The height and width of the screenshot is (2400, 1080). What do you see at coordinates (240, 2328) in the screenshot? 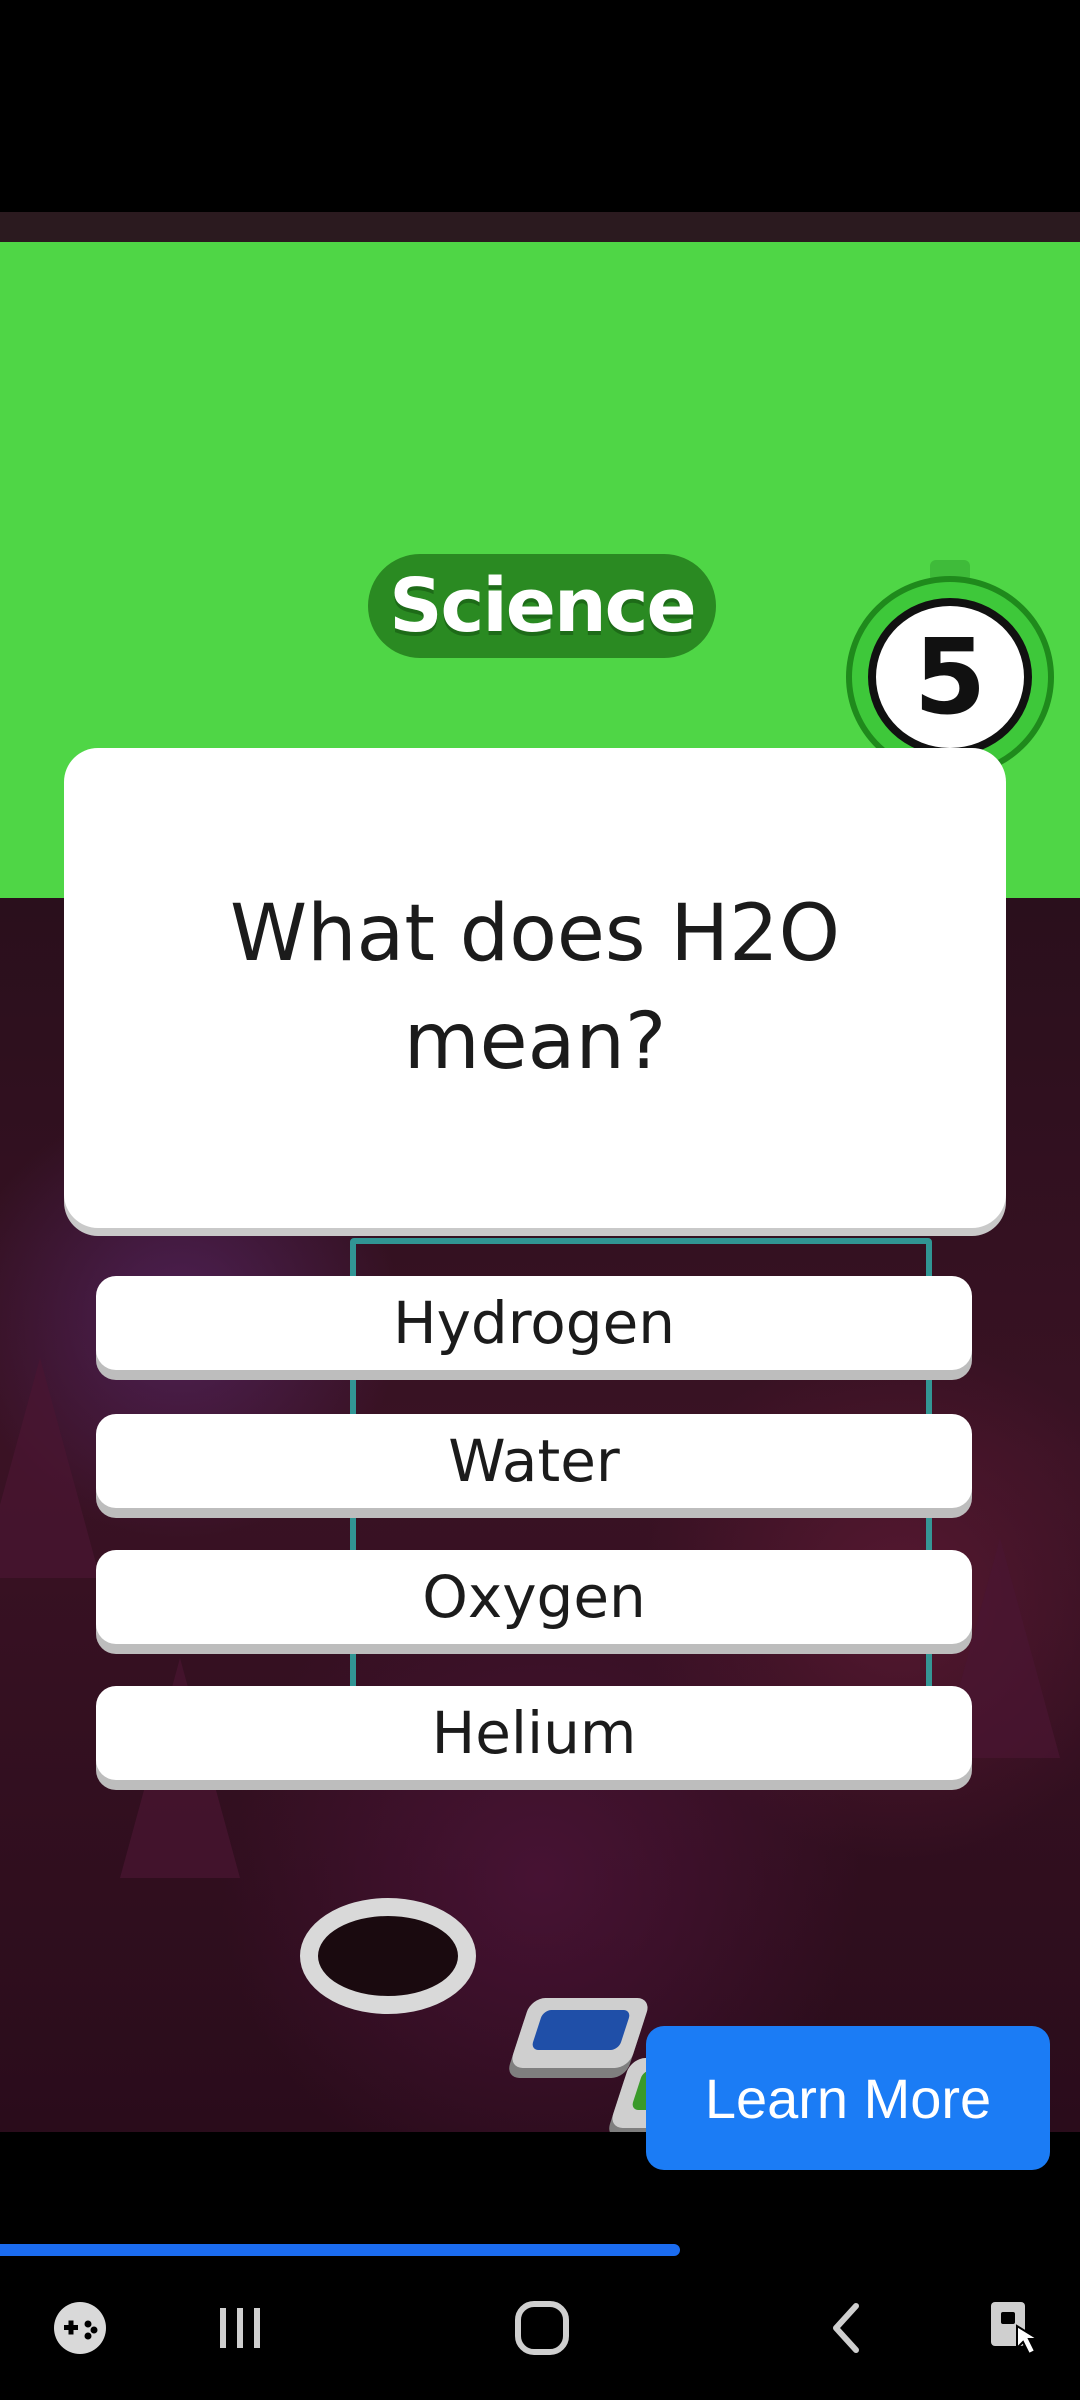
I see `recent-apps-icon` at bounding box center [240, 2328].